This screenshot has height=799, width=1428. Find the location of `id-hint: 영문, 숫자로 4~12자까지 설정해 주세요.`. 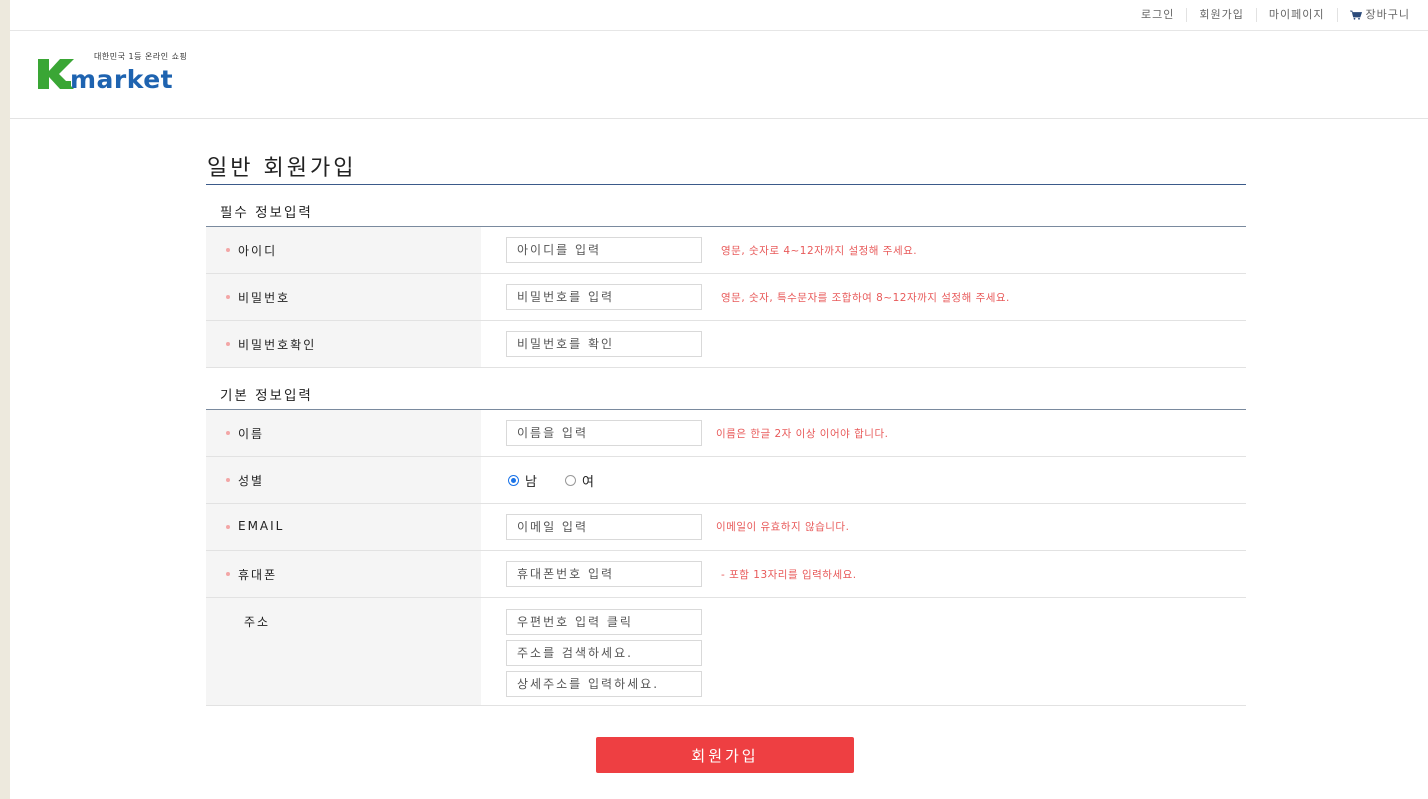

id-hint: 영문, 숫자로 4~12자까지 설정해 주세요. is located at coordinates (819, 251).